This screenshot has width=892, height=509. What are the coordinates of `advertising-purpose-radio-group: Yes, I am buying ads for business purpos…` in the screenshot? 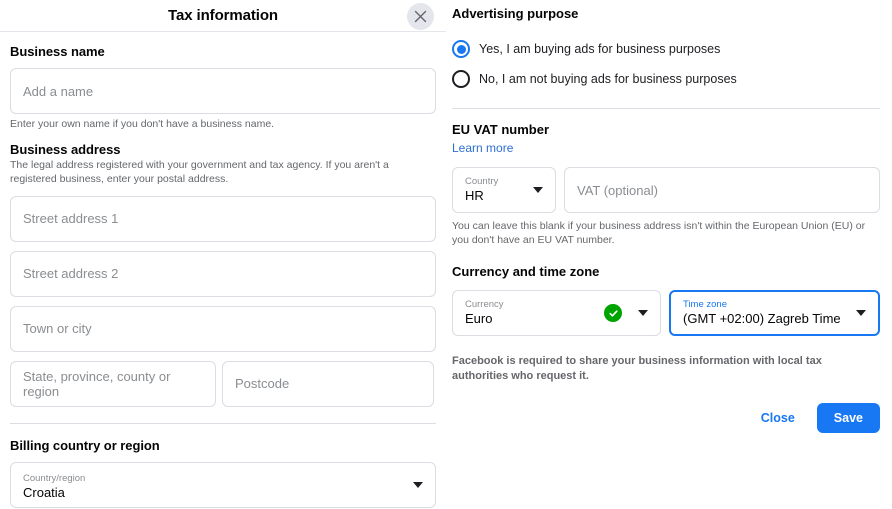 It's located at (666, 64).